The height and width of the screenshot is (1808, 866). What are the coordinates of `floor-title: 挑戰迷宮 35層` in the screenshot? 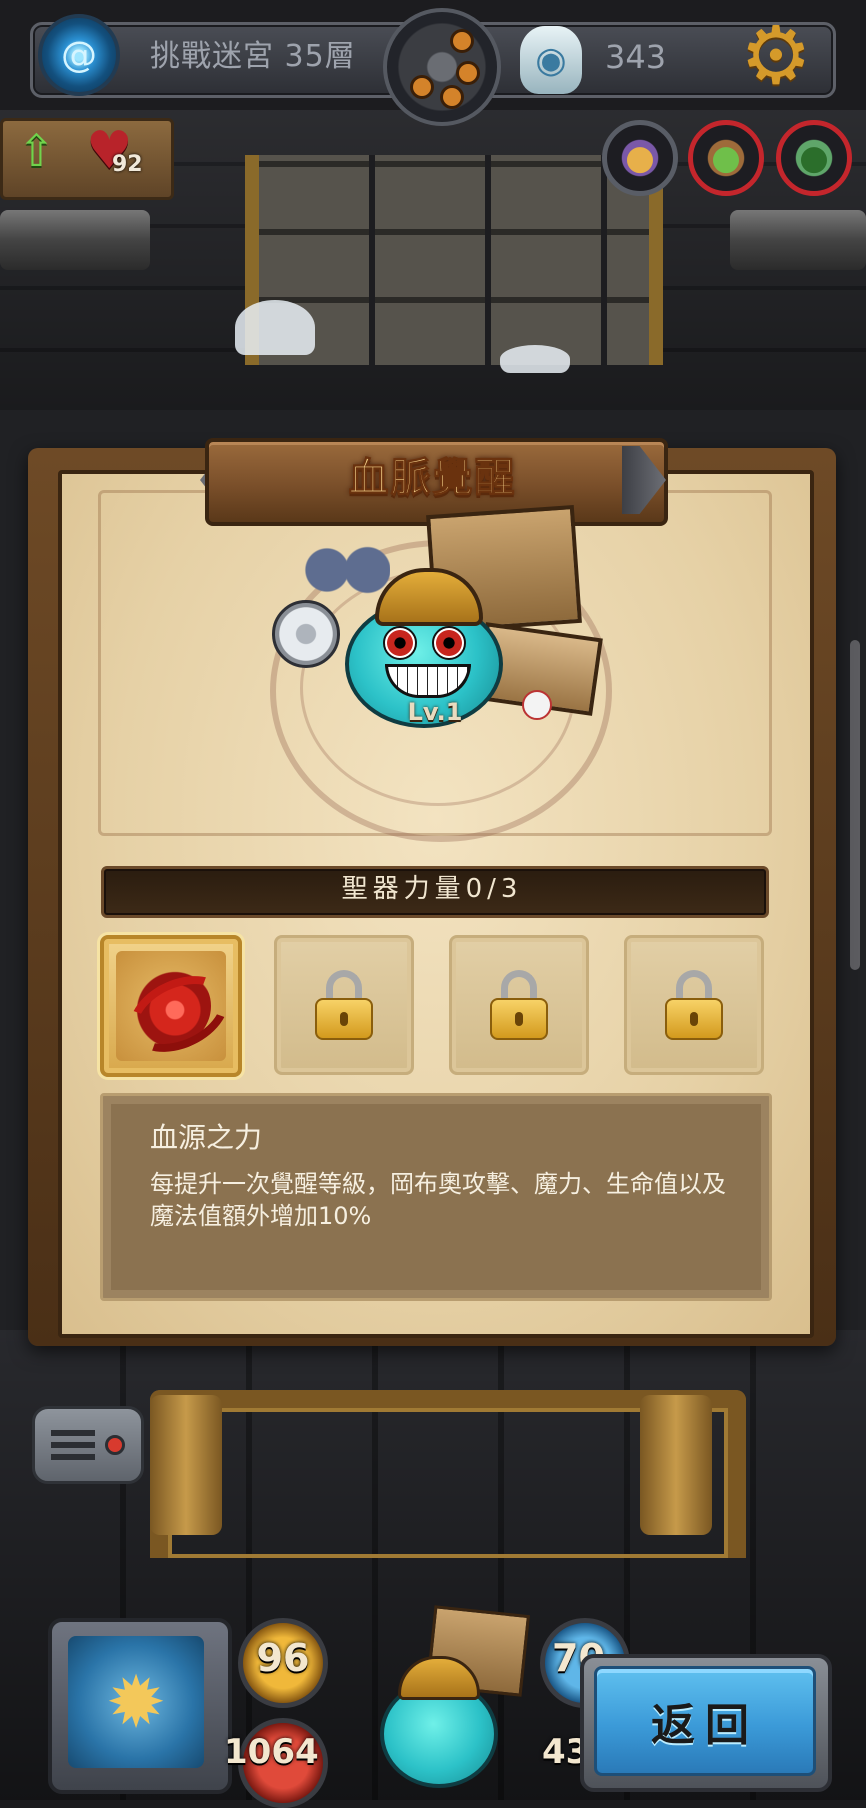 It's located at (253, 56).